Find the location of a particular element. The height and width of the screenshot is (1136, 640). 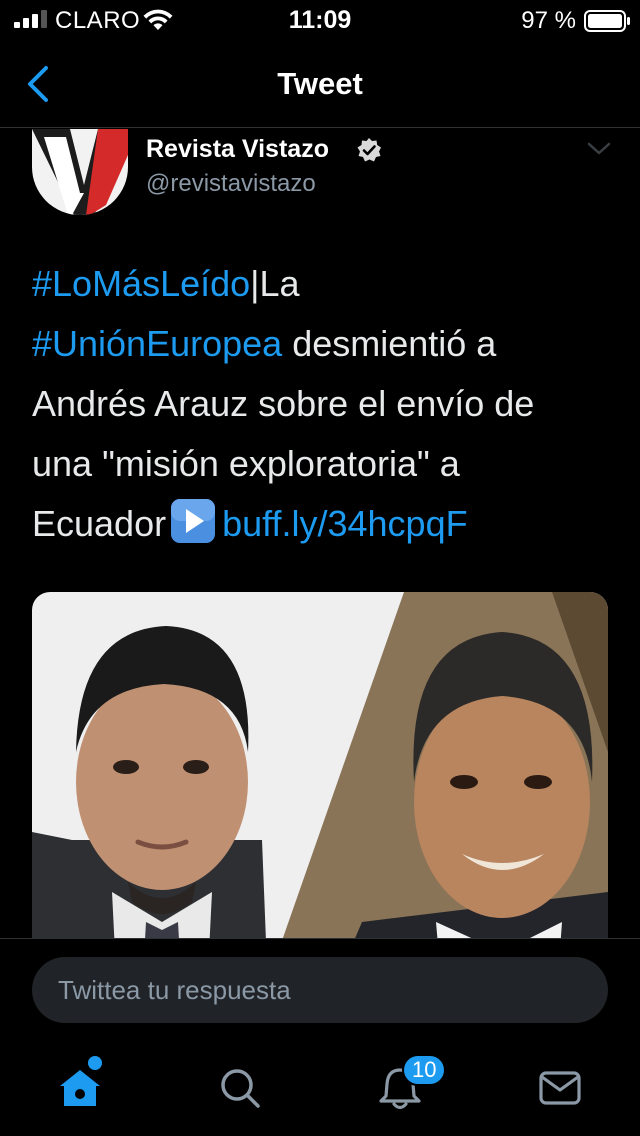

hashtag-link: #UniónEuropea is located at coordinates (157, 343).